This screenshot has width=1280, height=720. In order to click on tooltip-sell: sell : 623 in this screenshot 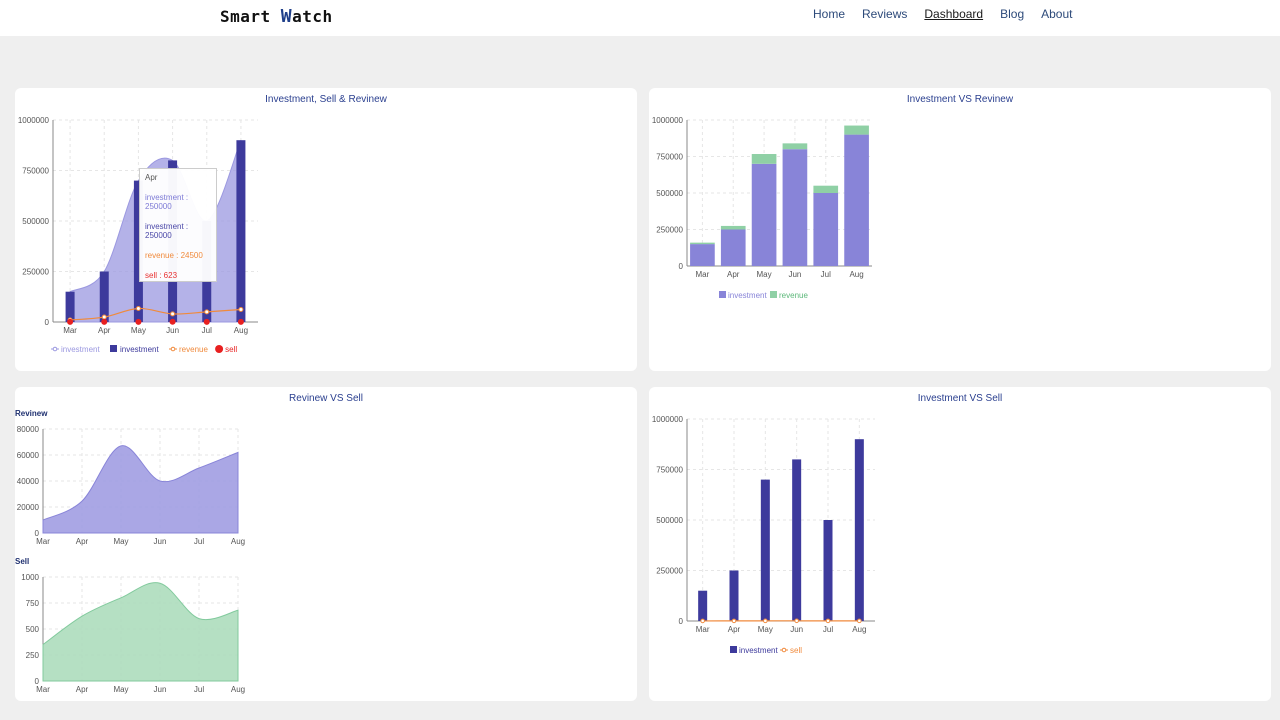, I will do `click(161, 275)`.